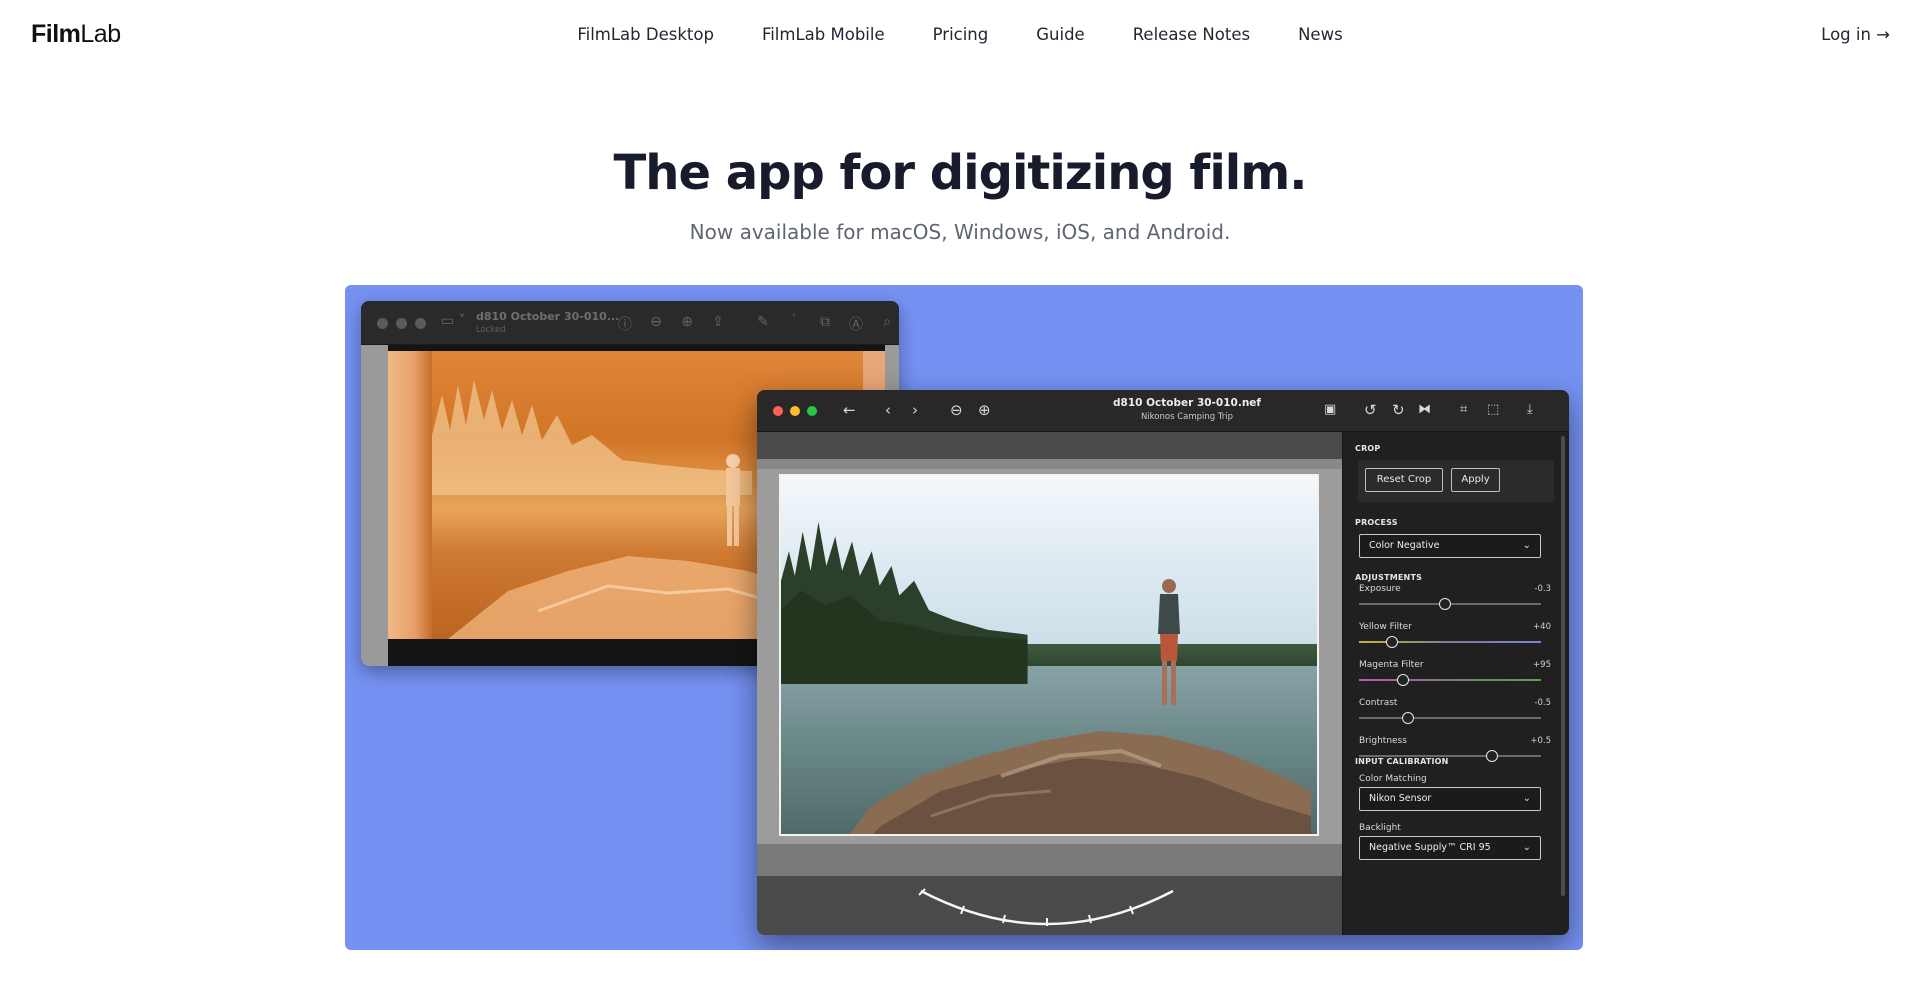  I want to click on search-icon: ⌕, so click(887, 322).